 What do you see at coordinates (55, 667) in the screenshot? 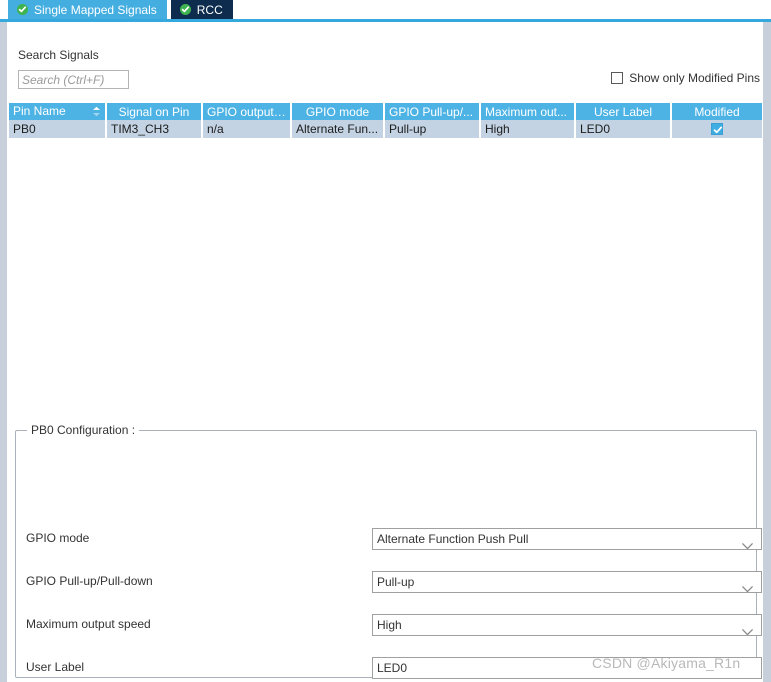
I see `label-user-label: User Label` at bounding box center [55, 667].